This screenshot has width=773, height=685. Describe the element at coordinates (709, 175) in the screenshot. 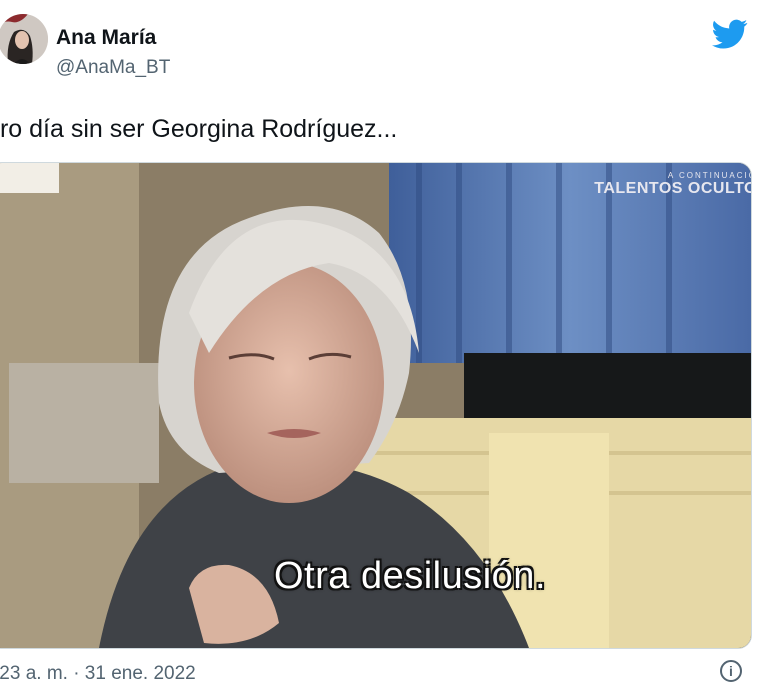

I see `watermark-small: A CONTINUACIÓ` at that location.